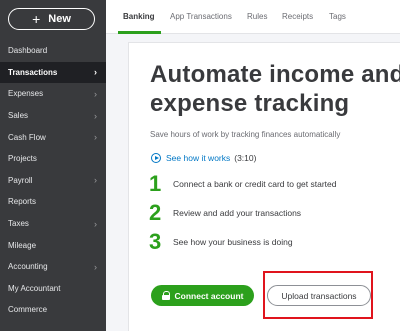 Image resolution: width=400 pixels, height=331 pixels. I want to click on sidebar-item-label: Expenses, so click(26, 94).